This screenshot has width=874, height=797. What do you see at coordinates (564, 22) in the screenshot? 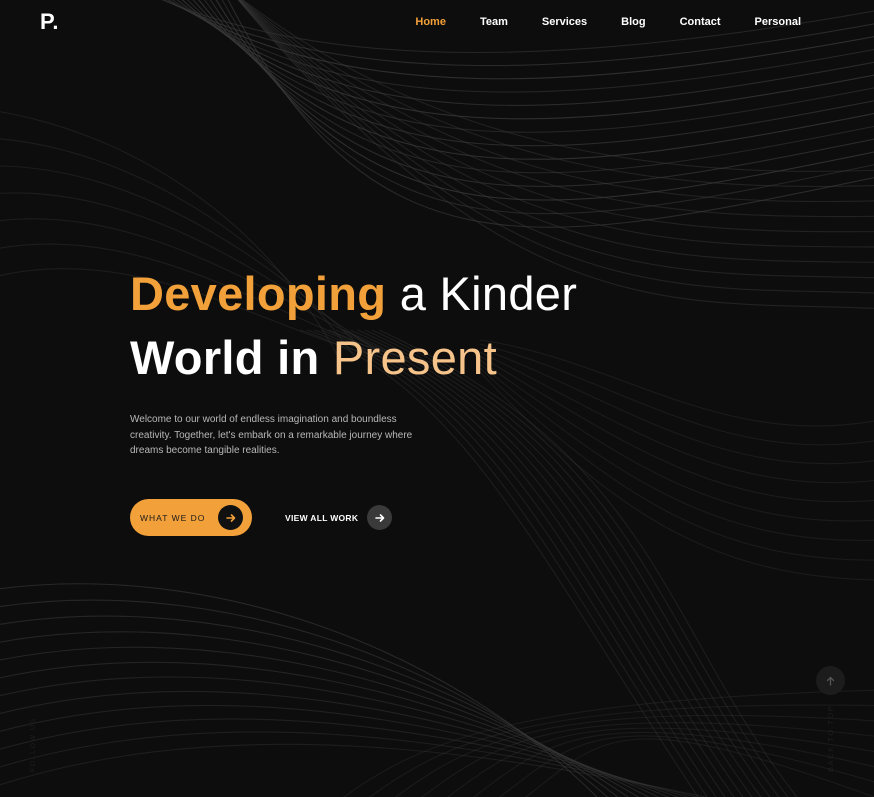
I see `nav-item-services: Services` at bounding box center [564, 22].